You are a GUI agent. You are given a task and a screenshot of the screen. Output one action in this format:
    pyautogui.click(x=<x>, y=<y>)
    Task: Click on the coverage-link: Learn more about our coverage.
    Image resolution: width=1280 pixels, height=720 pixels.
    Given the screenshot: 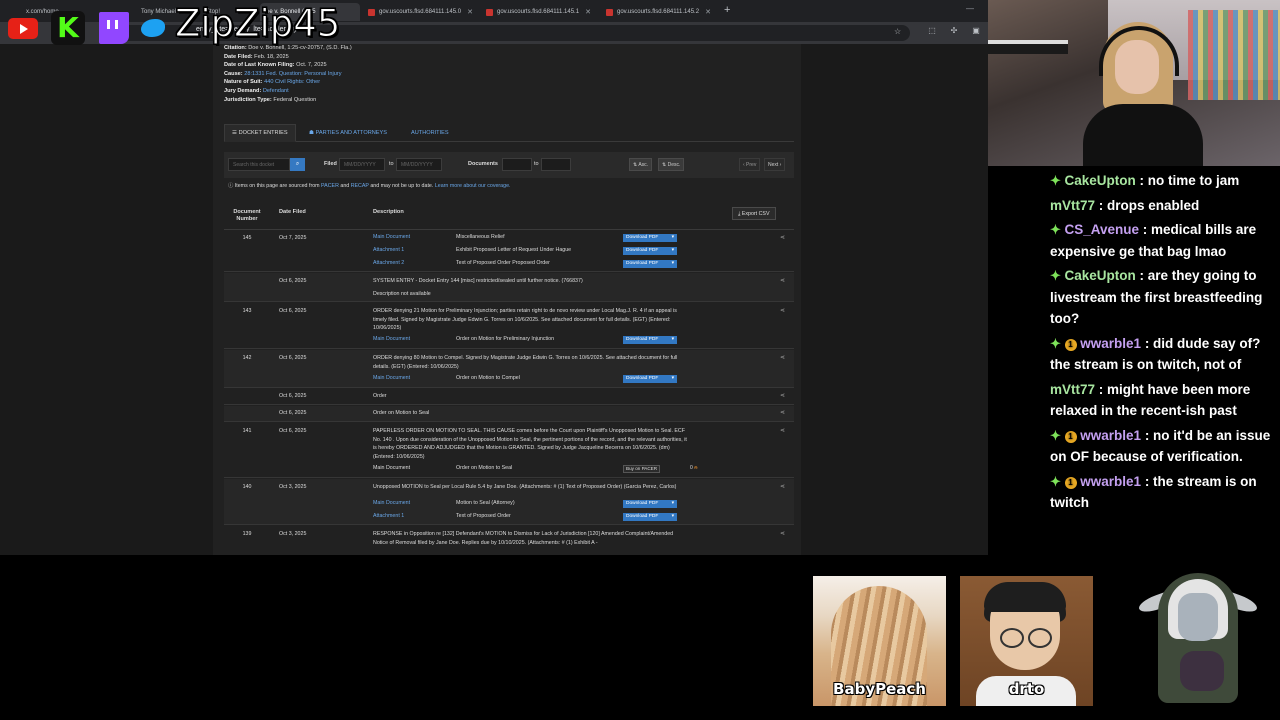 What is the action you would take?
    pyautogui.click(x=473, y=186)
    